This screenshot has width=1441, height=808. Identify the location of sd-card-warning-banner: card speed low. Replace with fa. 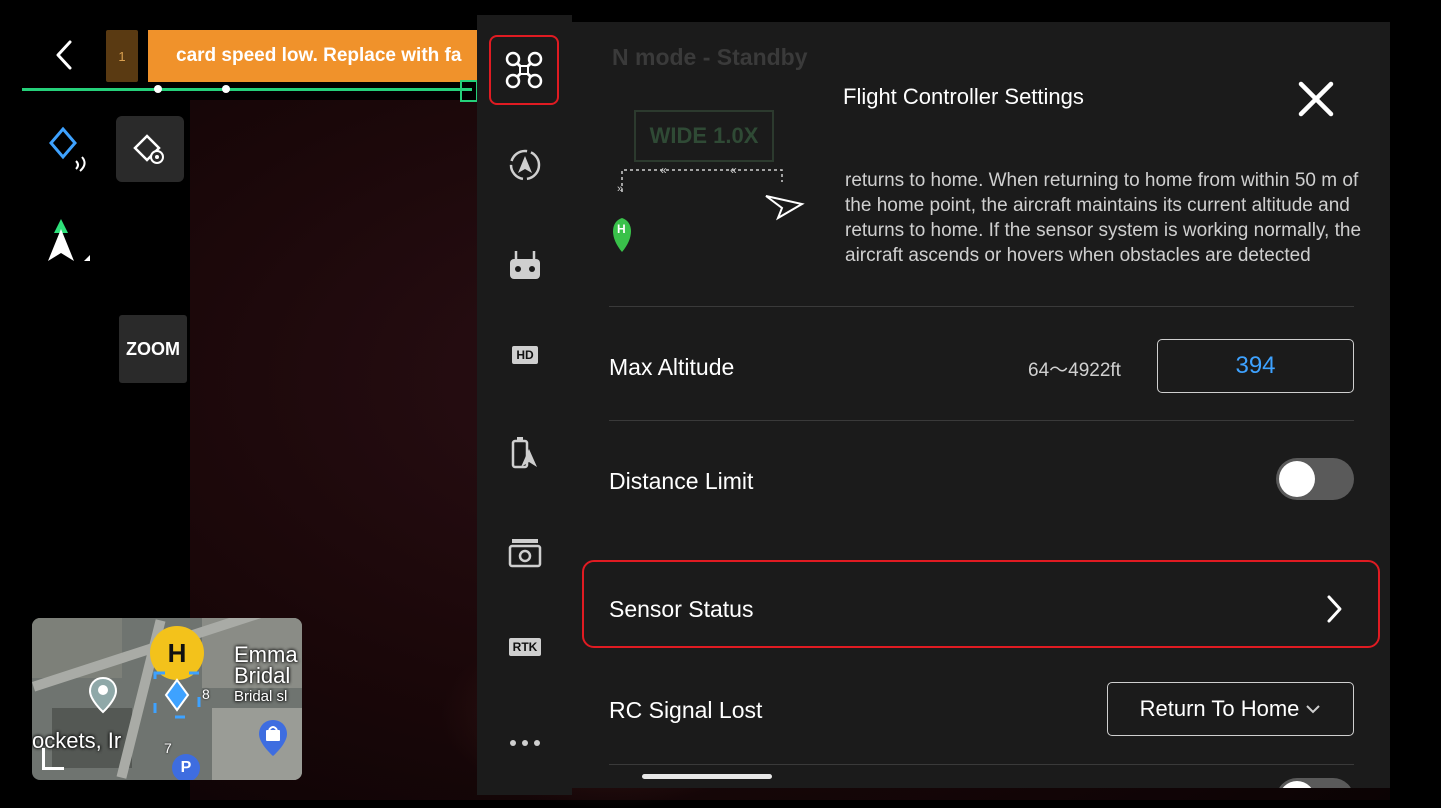
(315, 56).